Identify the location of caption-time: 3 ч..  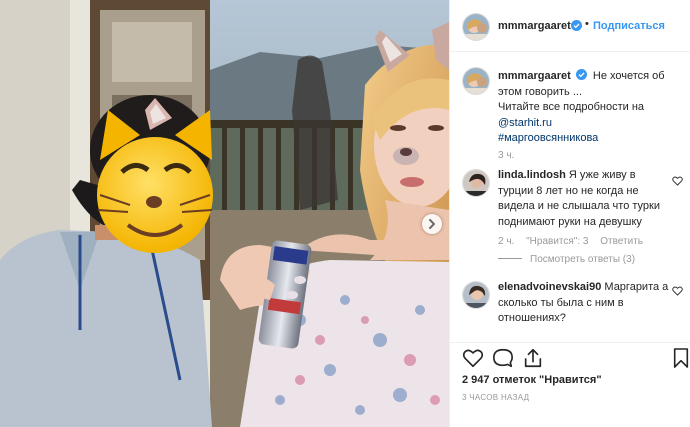
(506, 155).